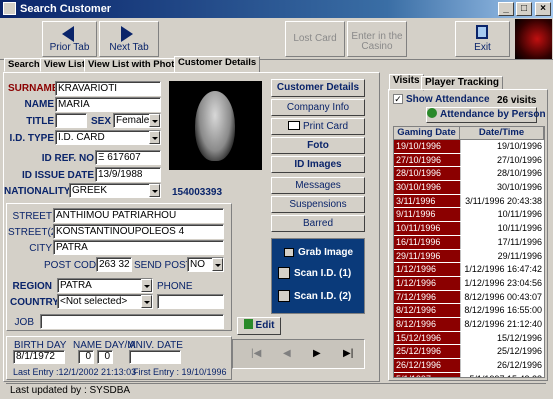 Image resolution: width=553 pixels, height=399 pixels. What do you see at coordinates (318, 223) in the screenshot?
I see `barred-button: Barred` at bounding box center [318, 223].